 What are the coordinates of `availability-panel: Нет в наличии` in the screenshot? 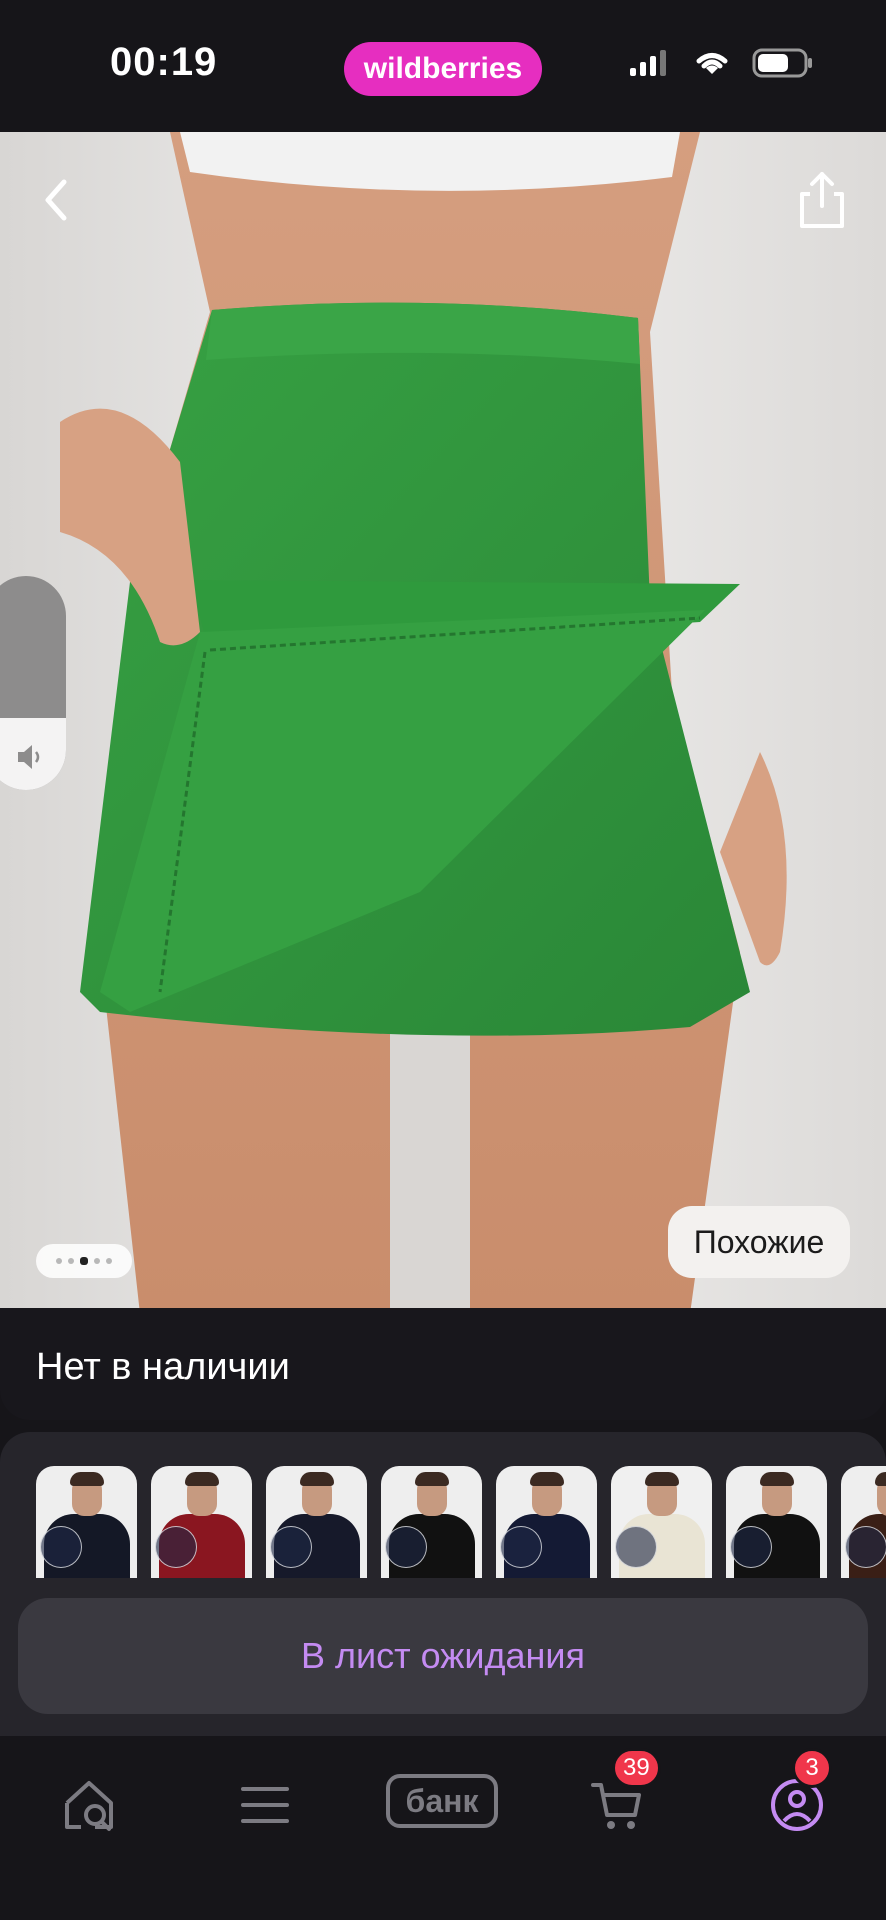 It's located at (443, 1364).